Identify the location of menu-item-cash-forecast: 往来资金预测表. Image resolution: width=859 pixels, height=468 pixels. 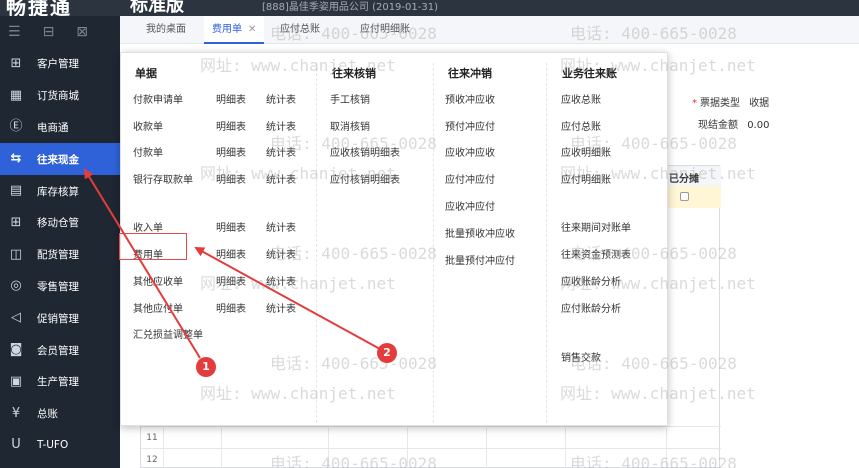
(596, 253).